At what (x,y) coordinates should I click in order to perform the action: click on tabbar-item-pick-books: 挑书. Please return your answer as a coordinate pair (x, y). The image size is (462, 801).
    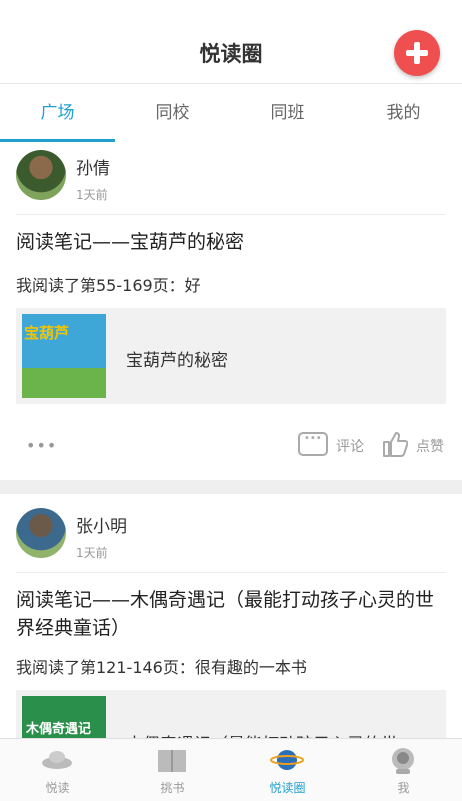
    Looking at the image, I should click on (172, 770).